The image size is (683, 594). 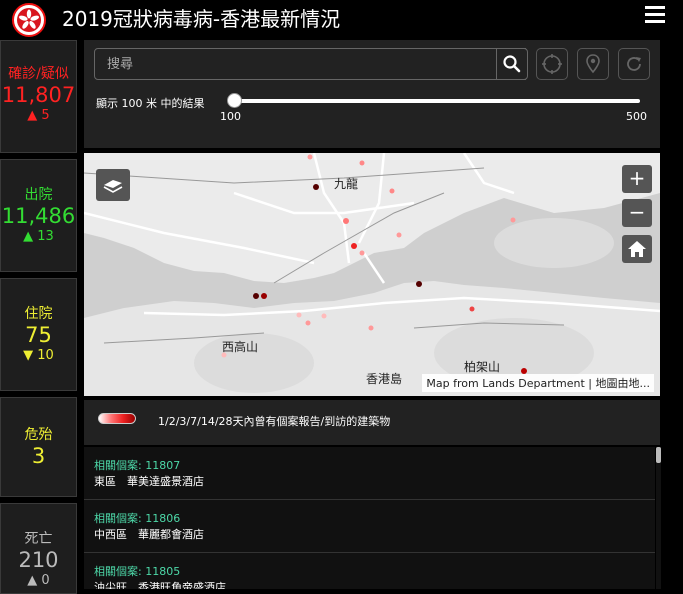 What do you see at coordinates (234, 100) in the screenshot?
I see `radius-slider-thumb` at bounding box center [234, 100].